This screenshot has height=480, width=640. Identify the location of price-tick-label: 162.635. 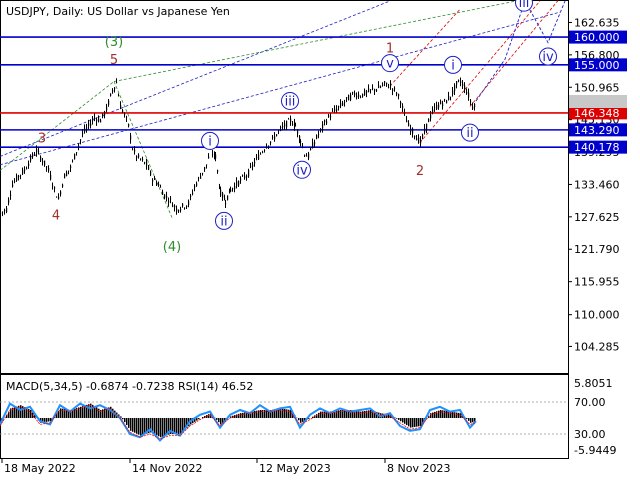
(597, 22).